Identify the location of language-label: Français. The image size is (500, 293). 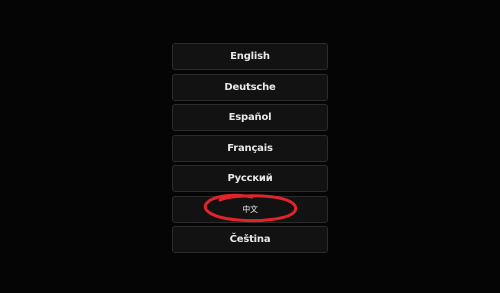
(250, 148).